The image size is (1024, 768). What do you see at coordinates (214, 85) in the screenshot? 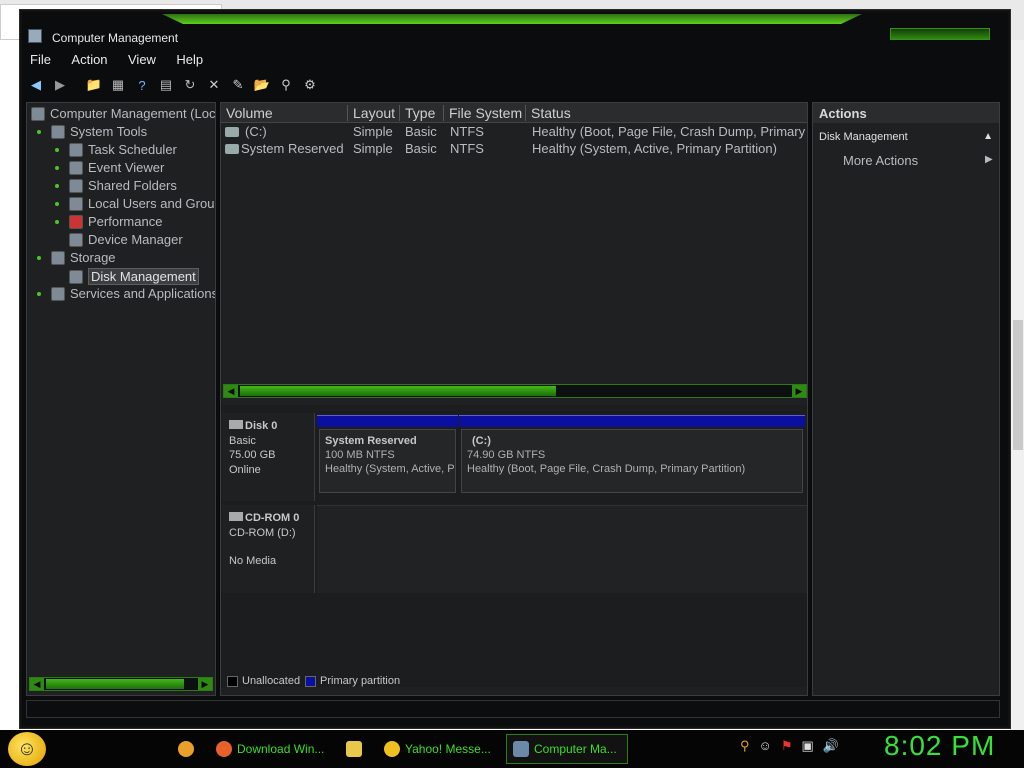
I see `delete-icon: ✕` at bounding box center [214, 85].